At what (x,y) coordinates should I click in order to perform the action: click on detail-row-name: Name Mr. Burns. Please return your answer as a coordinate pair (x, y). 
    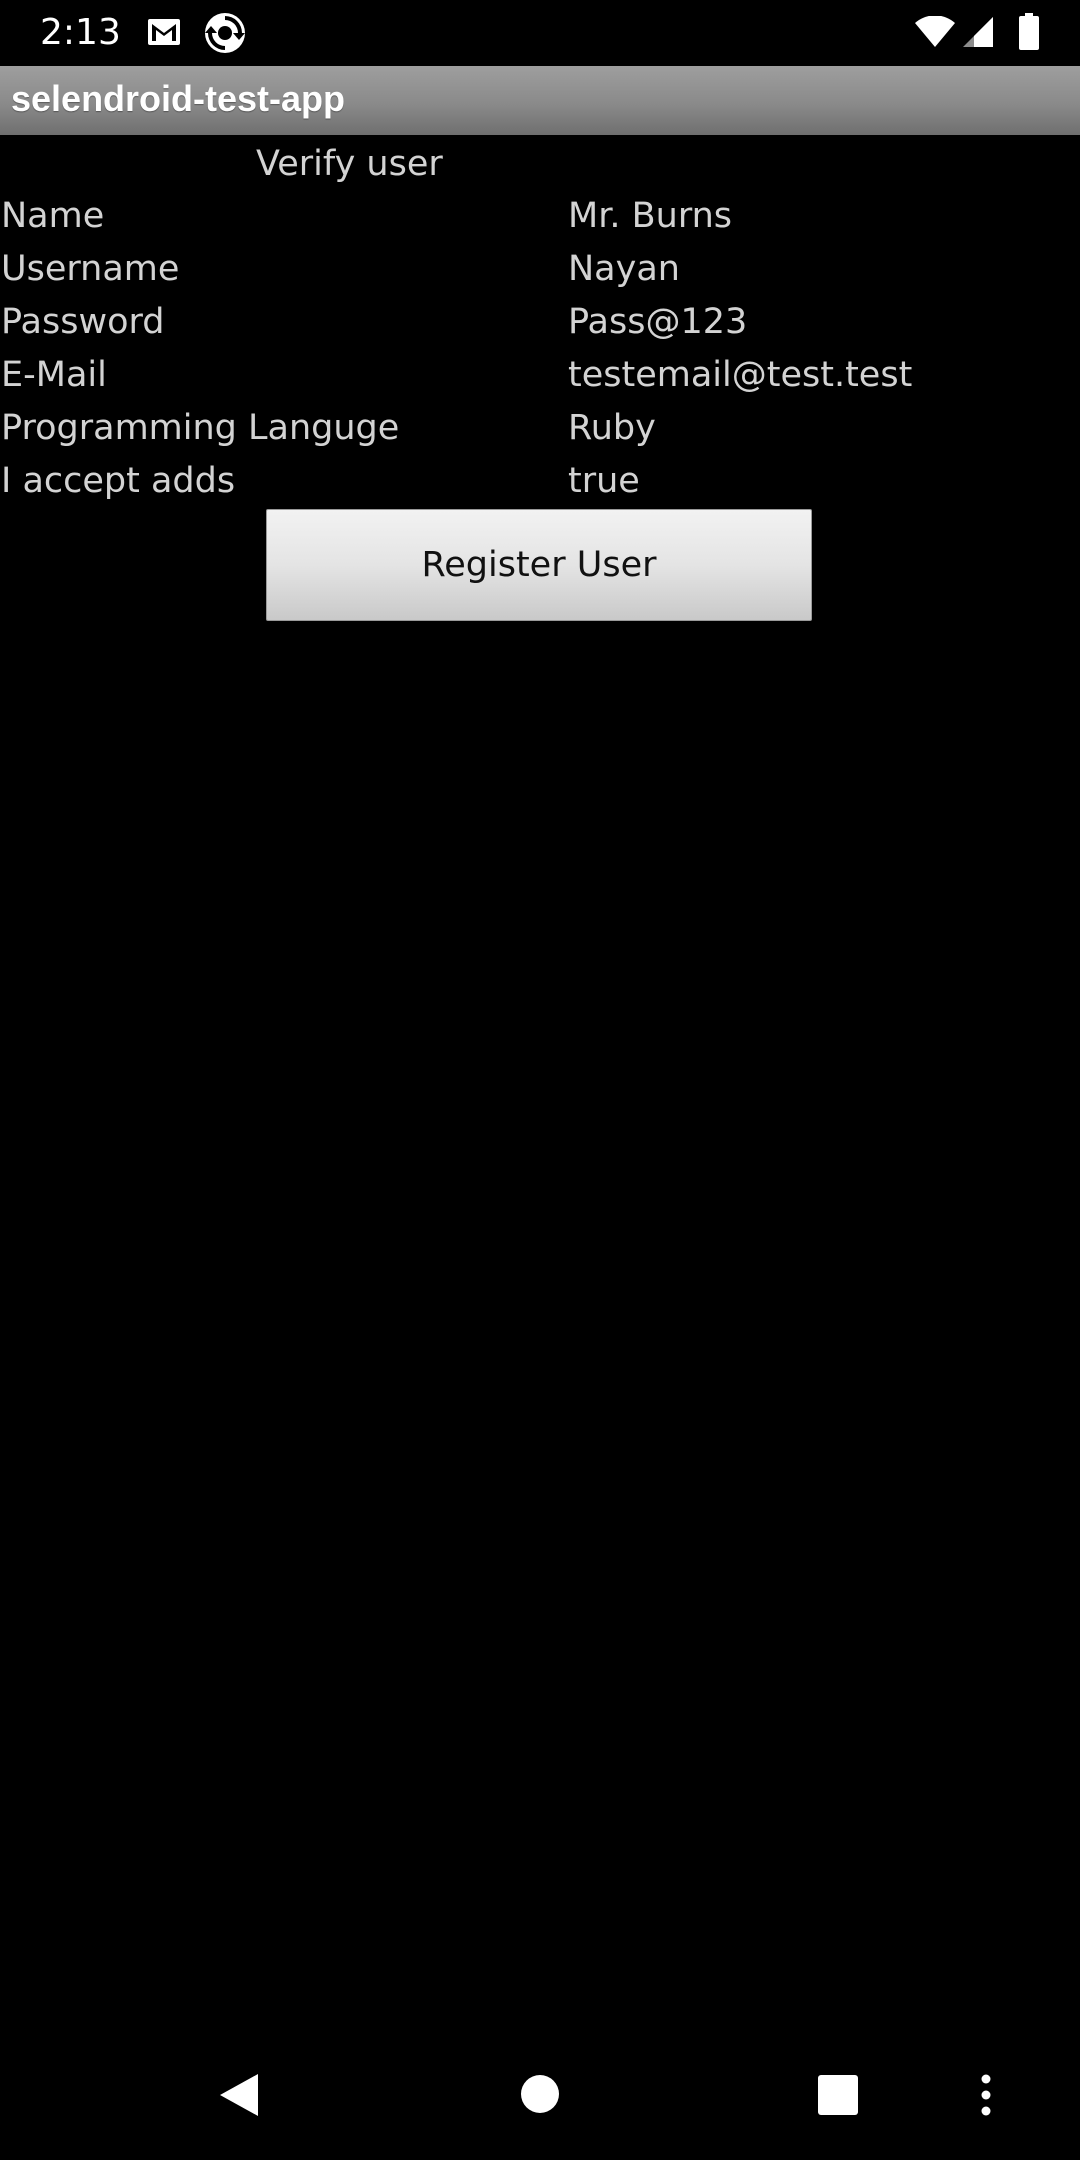
    Looking at the image, I should click on (540, 216).